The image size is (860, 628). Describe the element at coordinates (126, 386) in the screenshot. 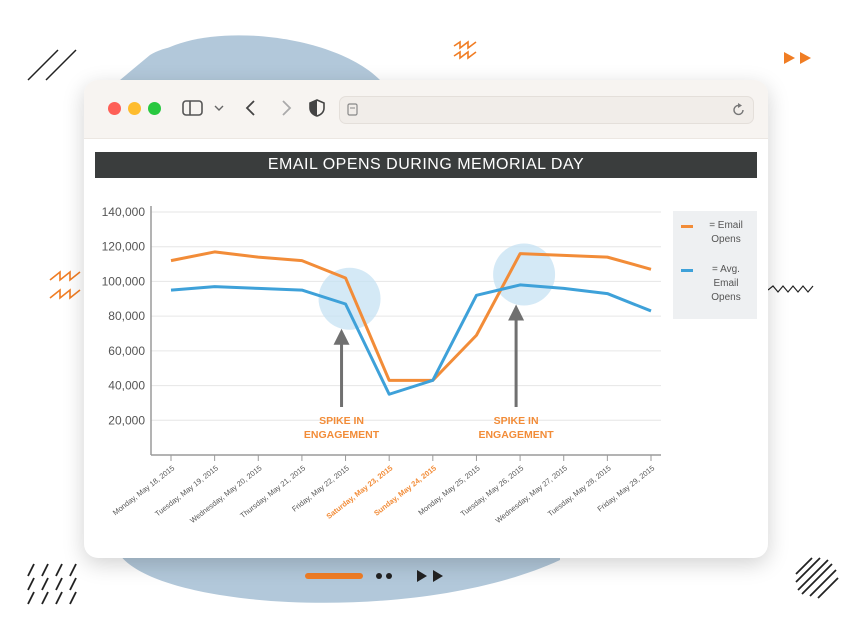

I see `y-tick-label: 40,000` at that location.